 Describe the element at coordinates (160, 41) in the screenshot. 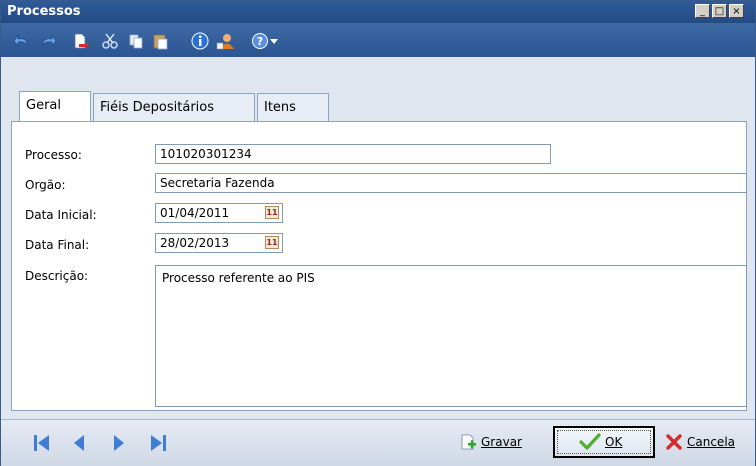

I see `paste-icon` at that location.